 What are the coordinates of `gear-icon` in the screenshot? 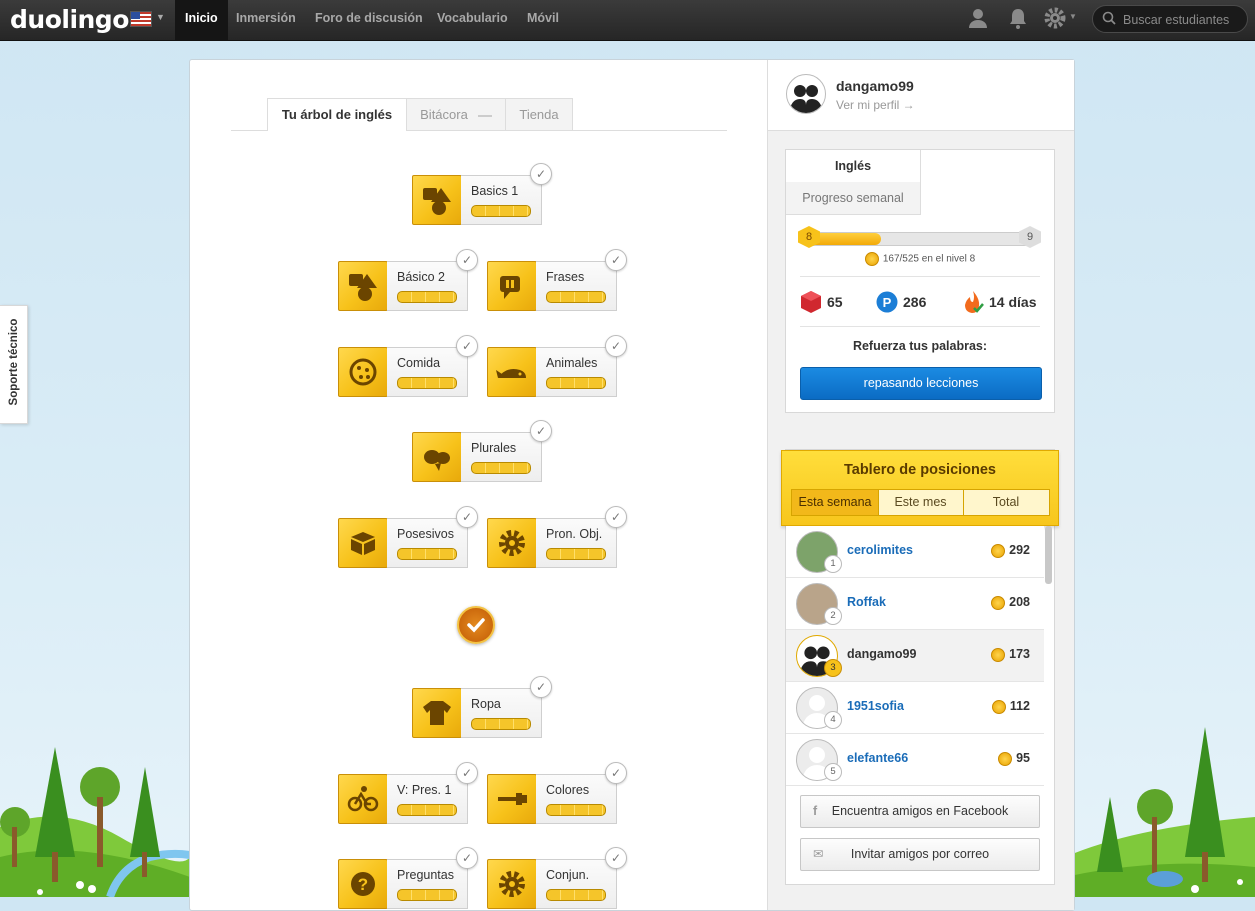 It's located at (1055, 18).